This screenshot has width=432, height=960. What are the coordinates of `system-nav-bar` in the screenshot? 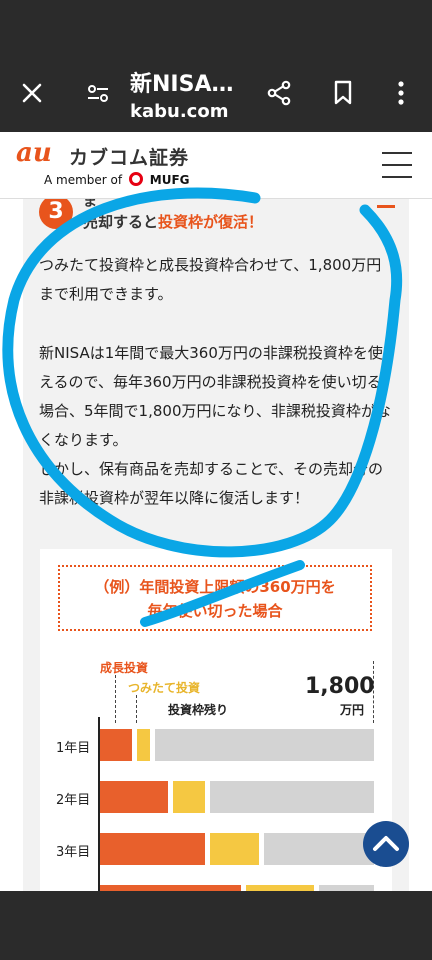 It's located at (216, 925).